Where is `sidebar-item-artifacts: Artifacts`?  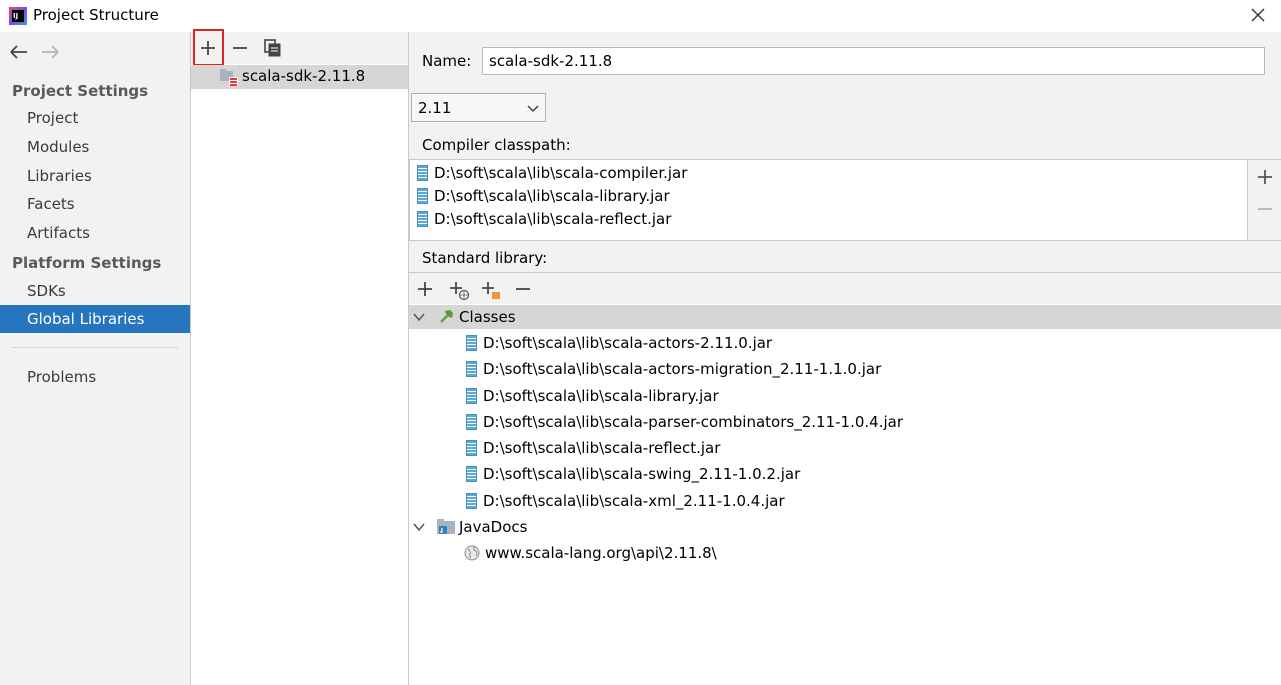
sidebar-item-artifacts: Artifacts is located at coordinates (95, 233).